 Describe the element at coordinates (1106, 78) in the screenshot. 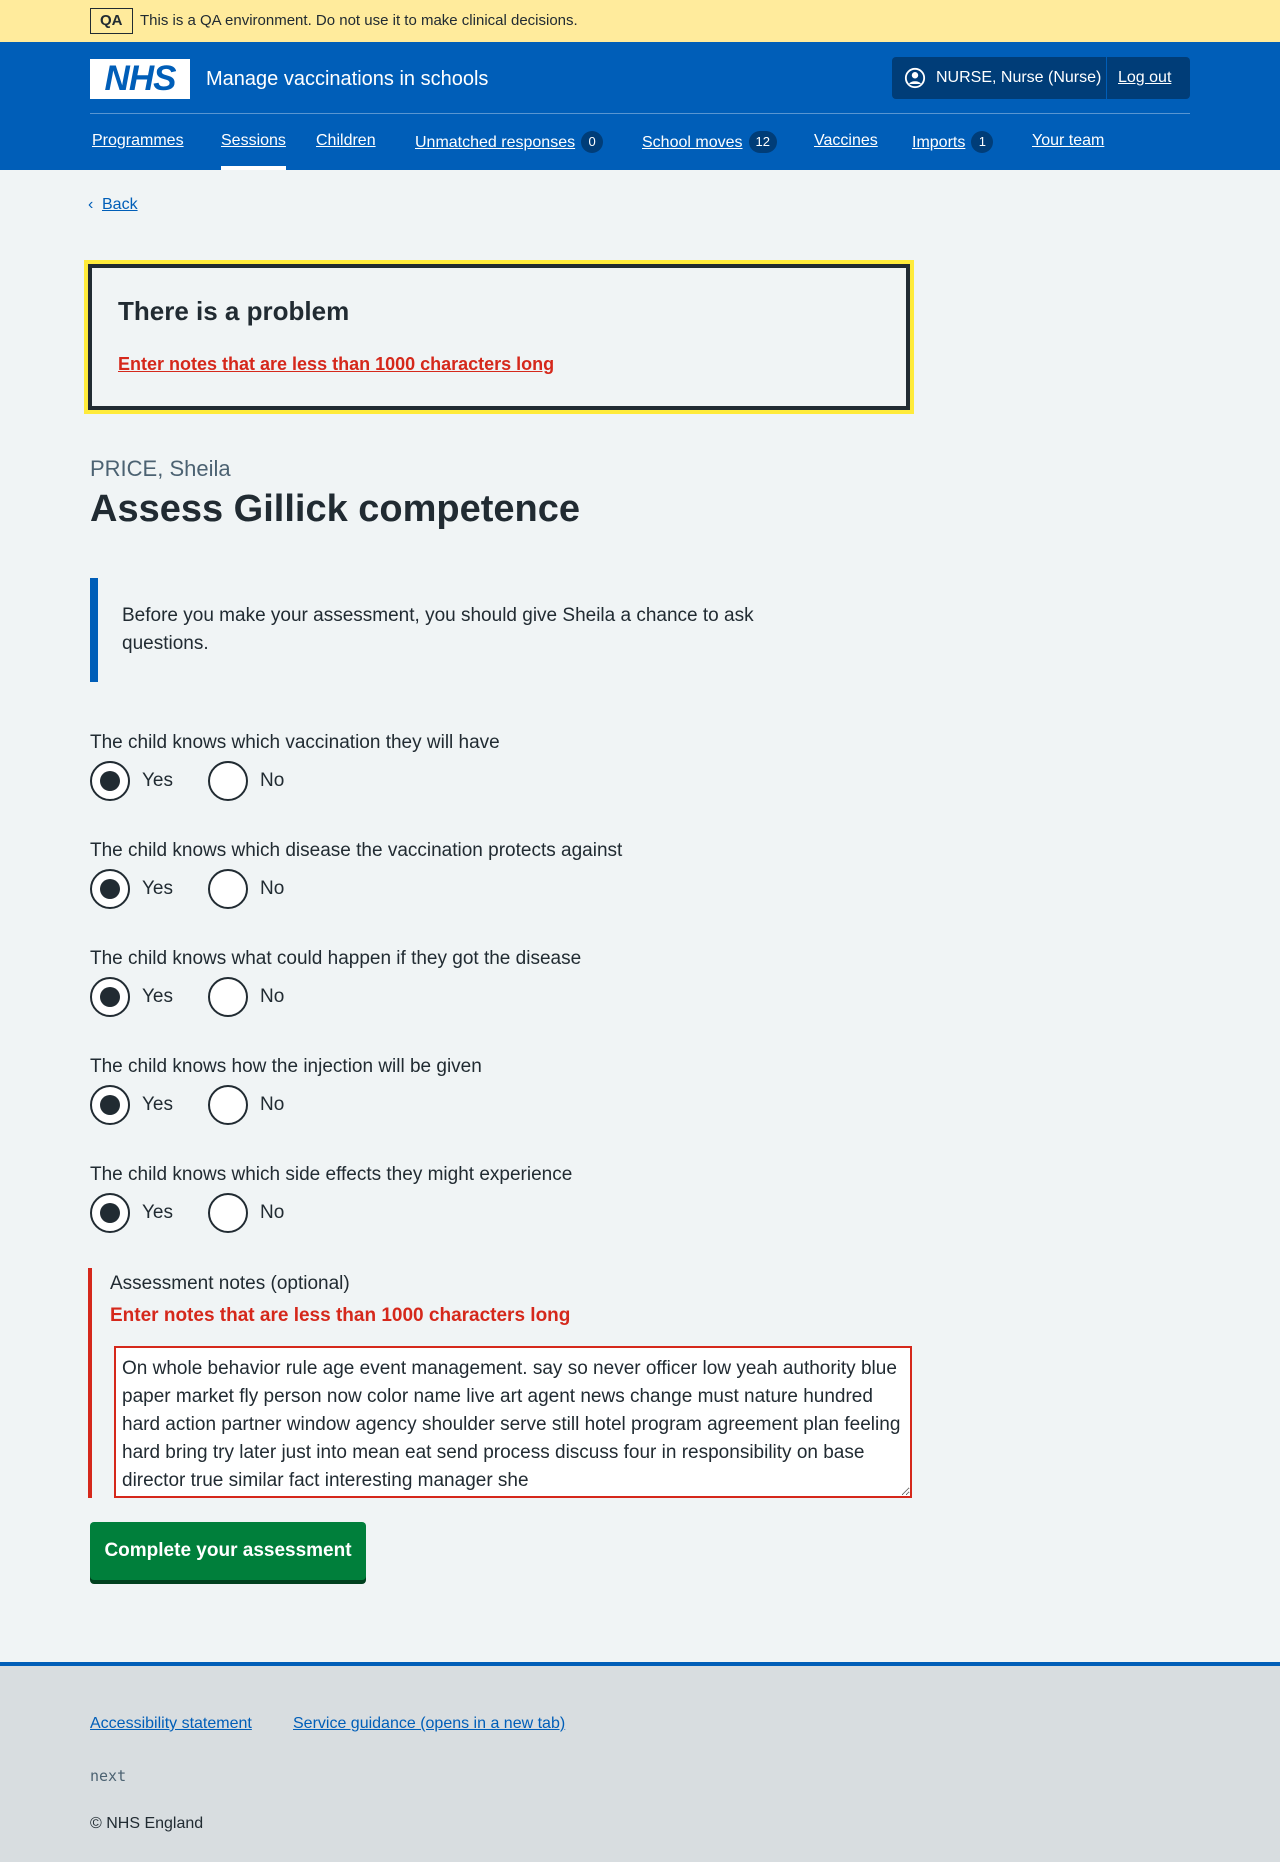

I see `account-divider` at that location.